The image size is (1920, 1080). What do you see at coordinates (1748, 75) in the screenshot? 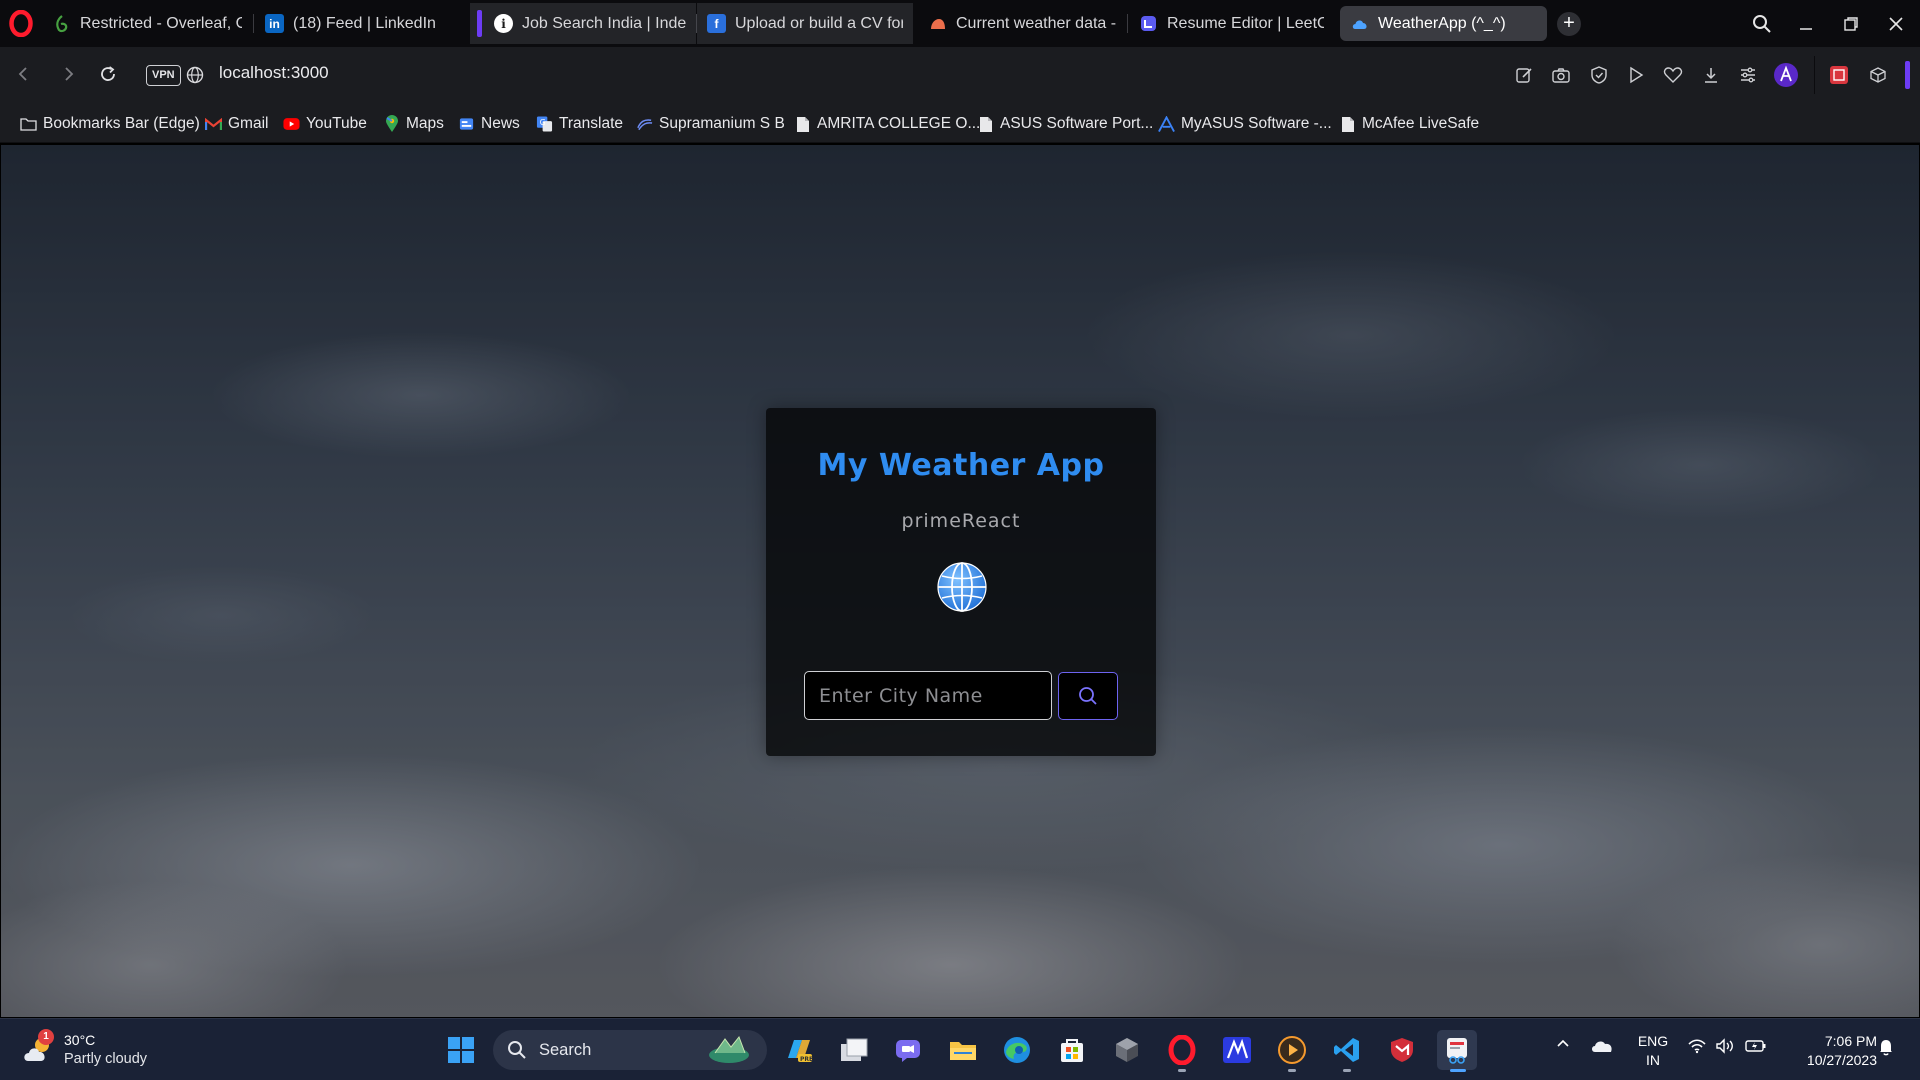
I see `easy-setup-icon` at bounding box center [1748, 75].